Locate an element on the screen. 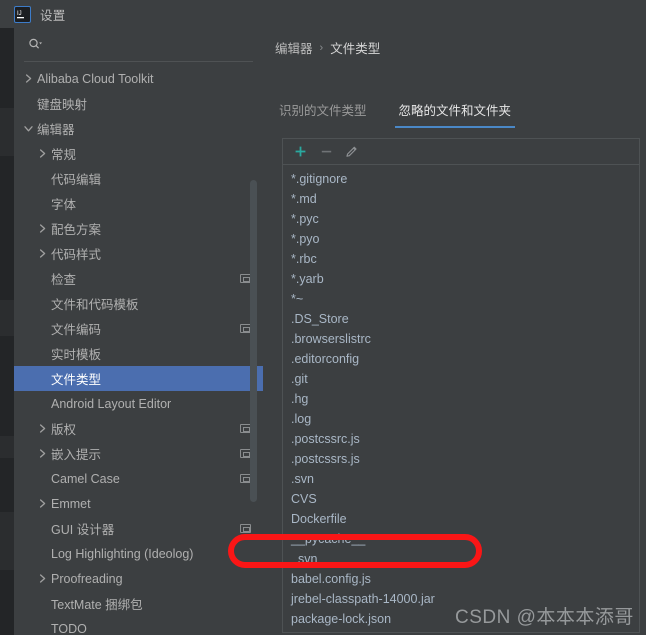 This screenshot has height=635, width=646. list-item: .browserslistrc is located at coordinates (461, 339).